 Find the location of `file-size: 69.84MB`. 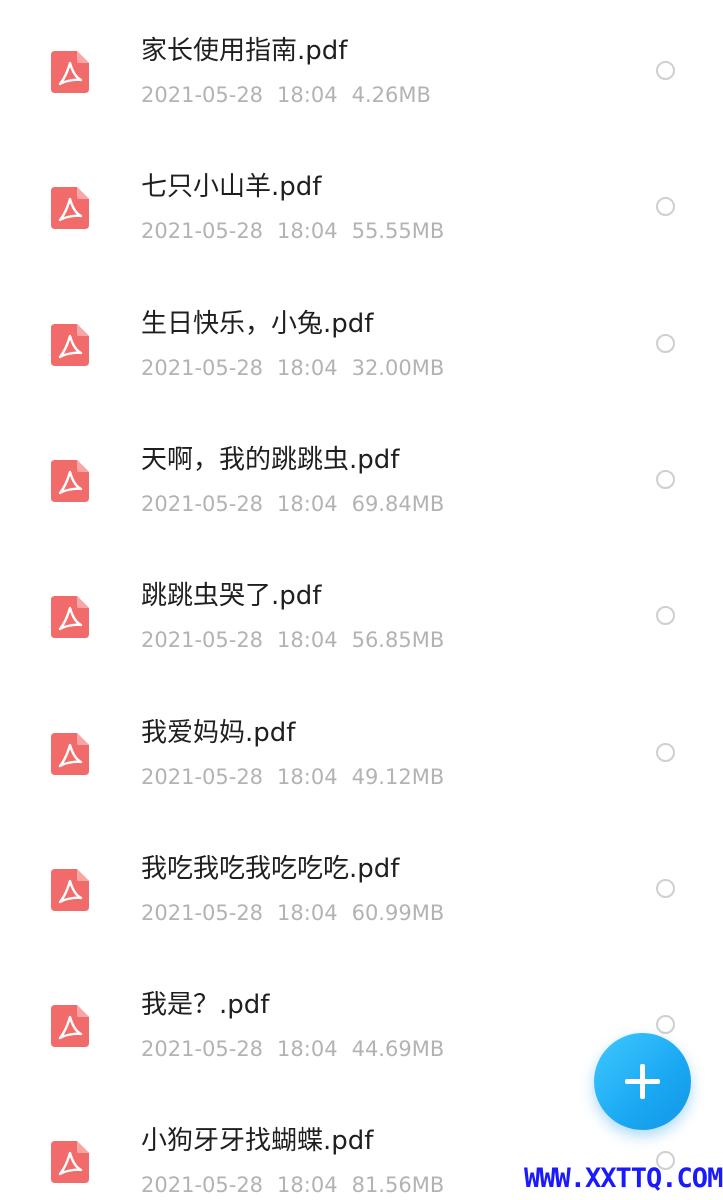

file-size: 69.84MB is located at coordinates (398, 504).